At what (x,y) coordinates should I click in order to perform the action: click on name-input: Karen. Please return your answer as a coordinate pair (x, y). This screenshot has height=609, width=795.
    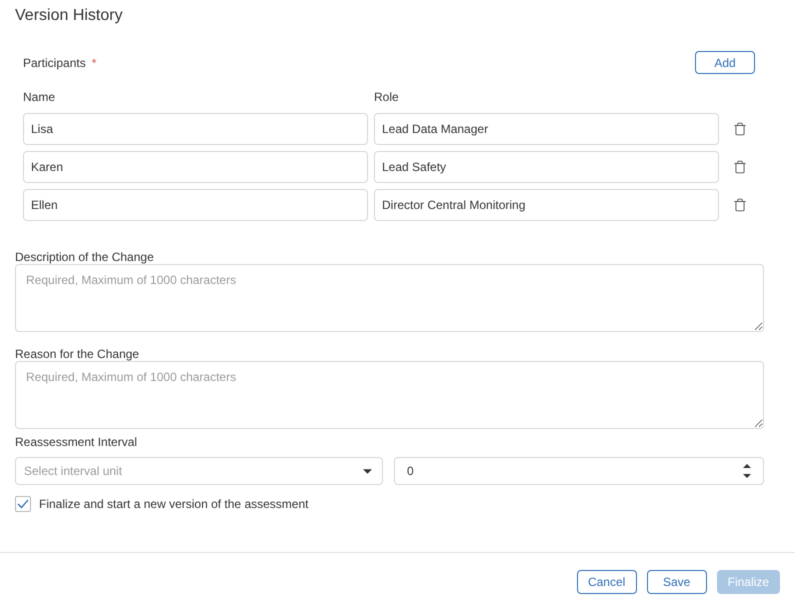
    Looking at the image, I should click on (195, 167).